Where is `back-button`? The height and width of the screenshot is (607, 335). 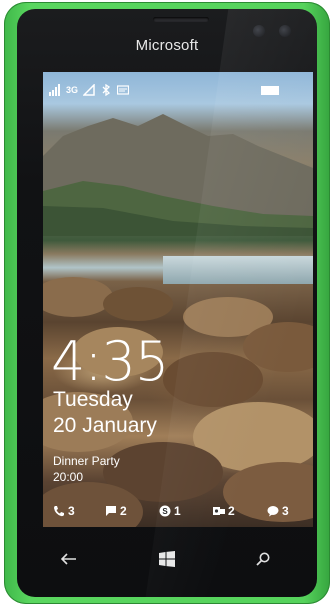
back-button is located at coordinates (69, 559).